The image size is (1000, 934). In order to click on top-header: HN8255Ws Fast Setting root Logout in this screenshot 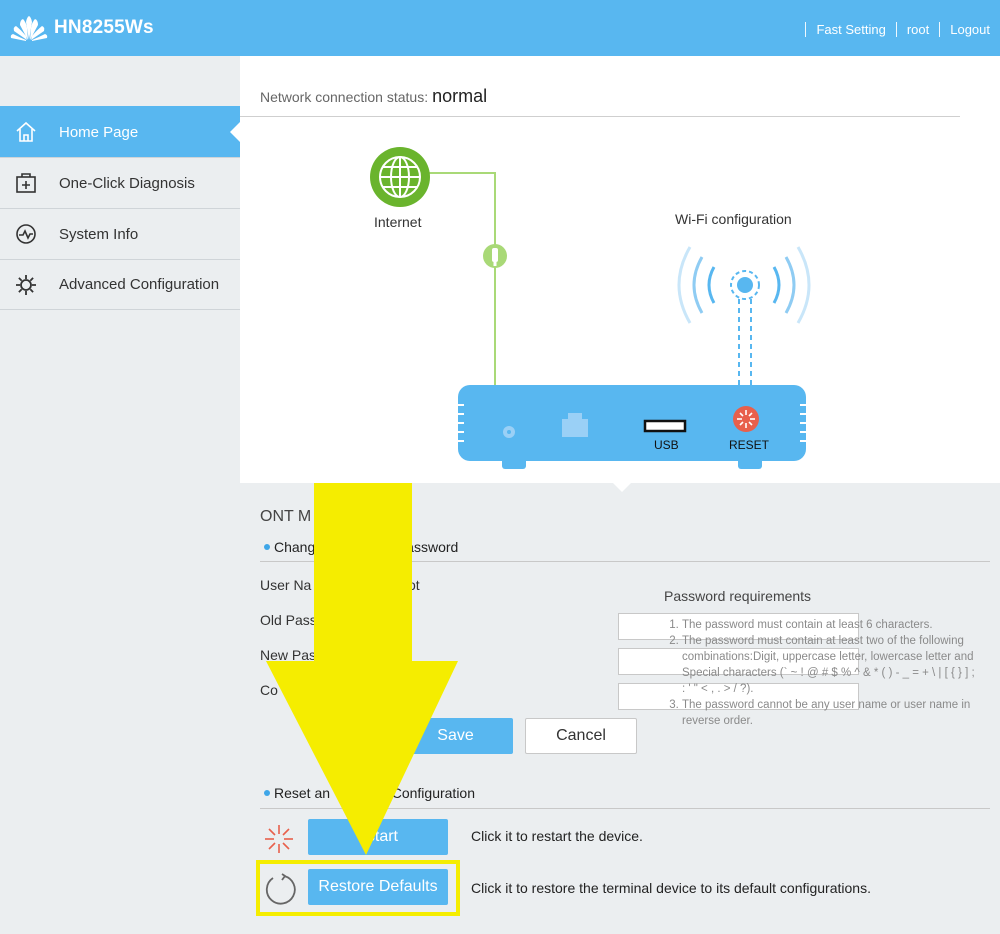, I will do `click(500, 28)`.